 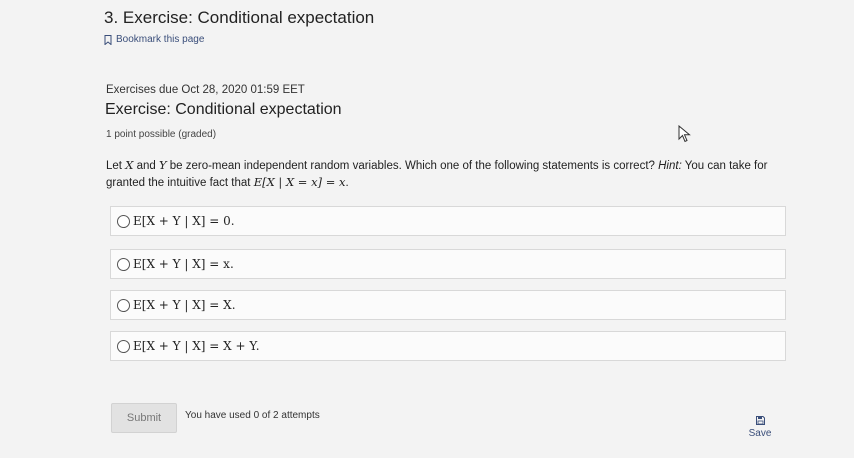 I want to click on due-date: Exercises due Oct 28, 2020 01:59 EET, so click(x=205, y=90).